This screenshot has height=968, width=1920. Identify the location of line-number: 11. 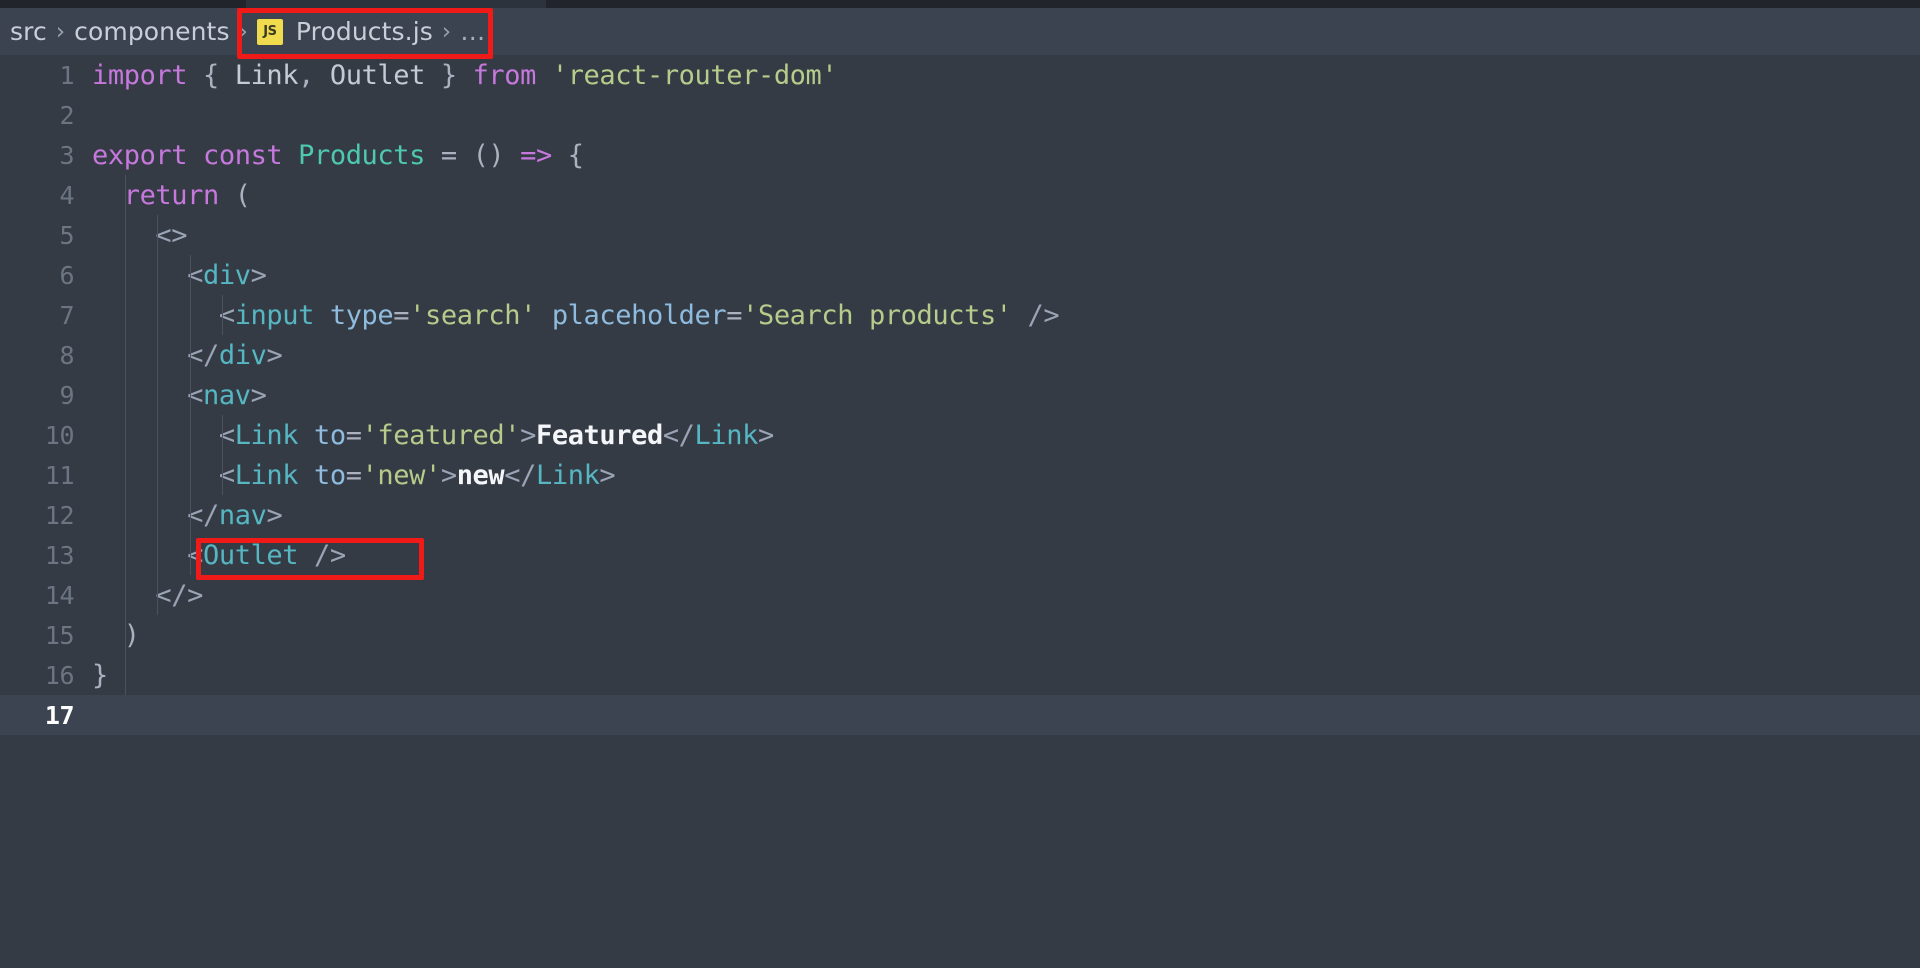
(59, 475).